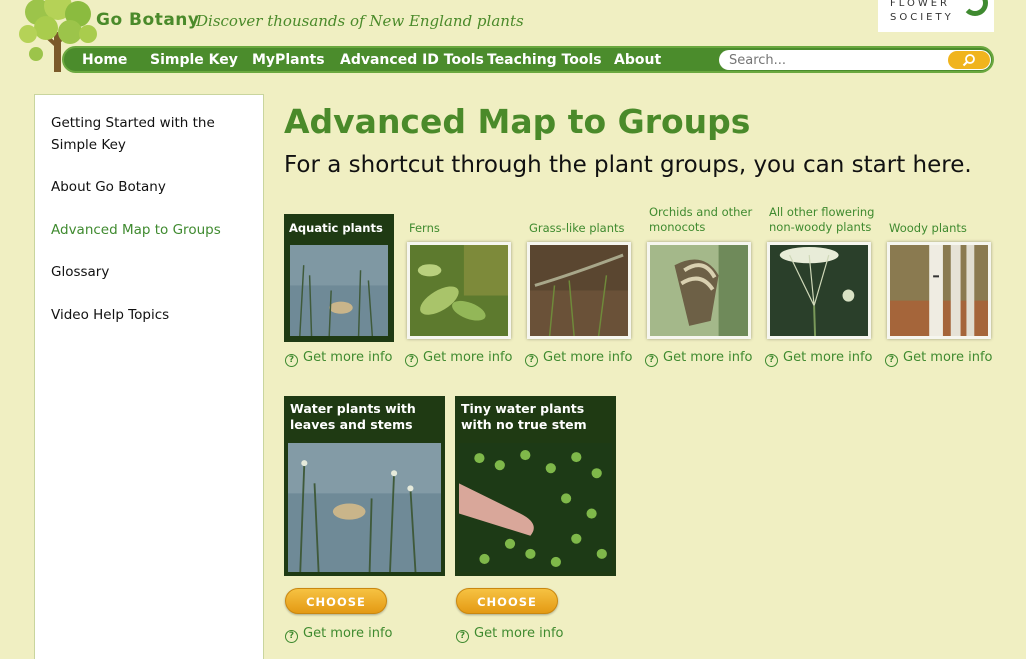 The image size is (1026, 659). Describe the element at coordinates (336, 601) in the screenshot. I see `choose-button-water-plants: CHOOSE` at that location.